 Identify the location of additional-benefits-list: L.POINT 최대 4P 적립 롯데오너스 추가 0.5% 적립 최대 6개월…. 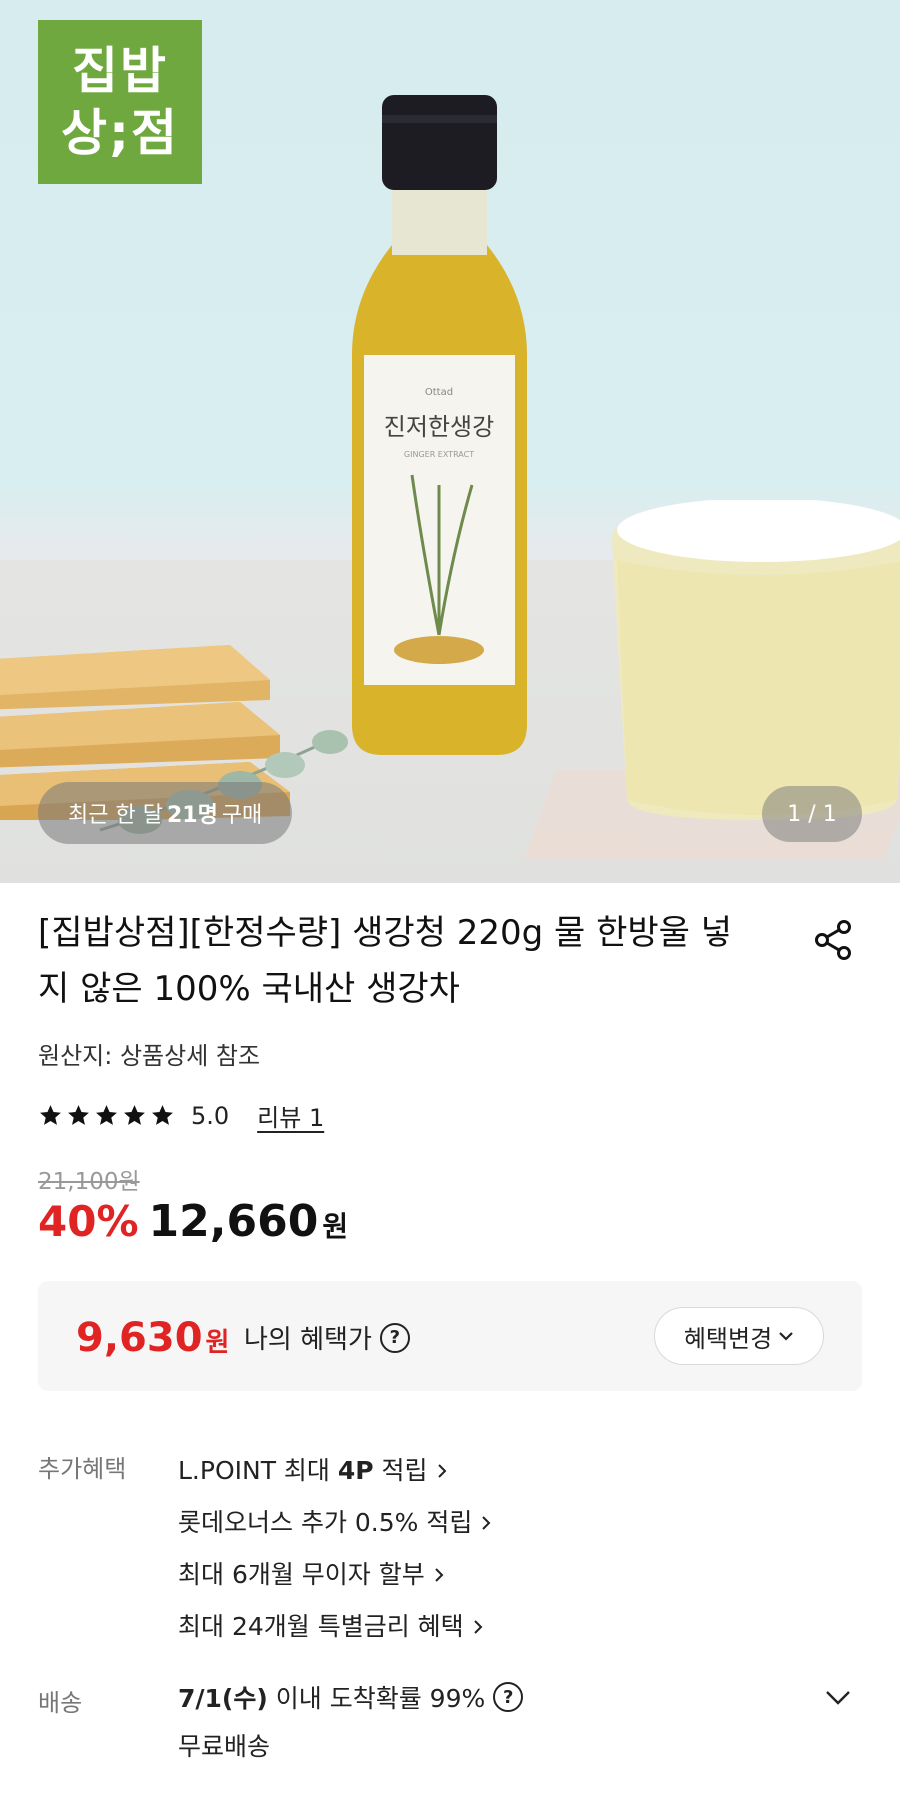
(335, 1549).